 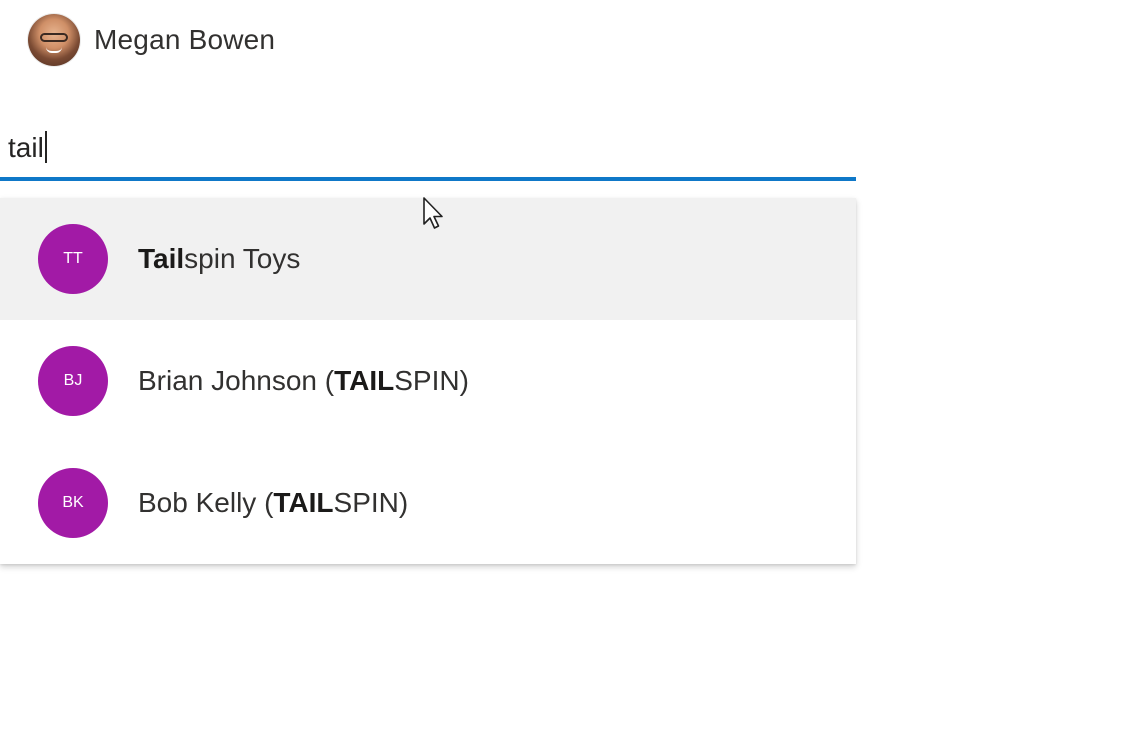 What do you see at coordinates (236, 380) in the screenshot?
I see `name-prefix: Brian Johnson (` at bounding box center [236, 380].